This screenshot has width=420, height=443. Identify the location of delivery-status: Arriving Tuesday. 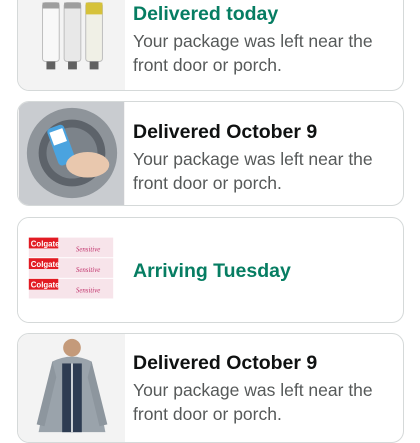
(212, 271).